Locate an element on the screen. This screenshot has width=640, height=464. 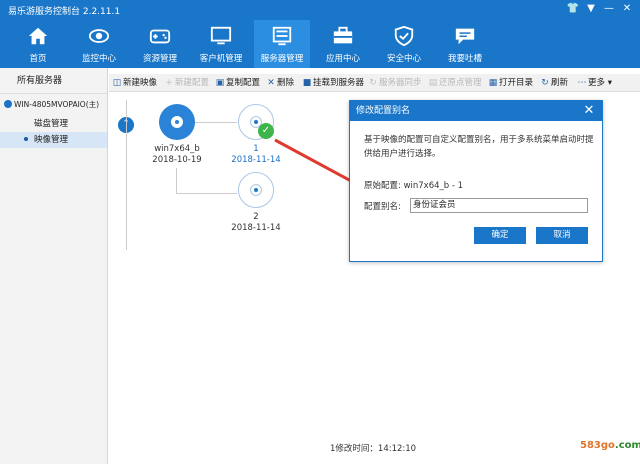
nav-server: 服务器管理 is located at coordinates (282, 44).